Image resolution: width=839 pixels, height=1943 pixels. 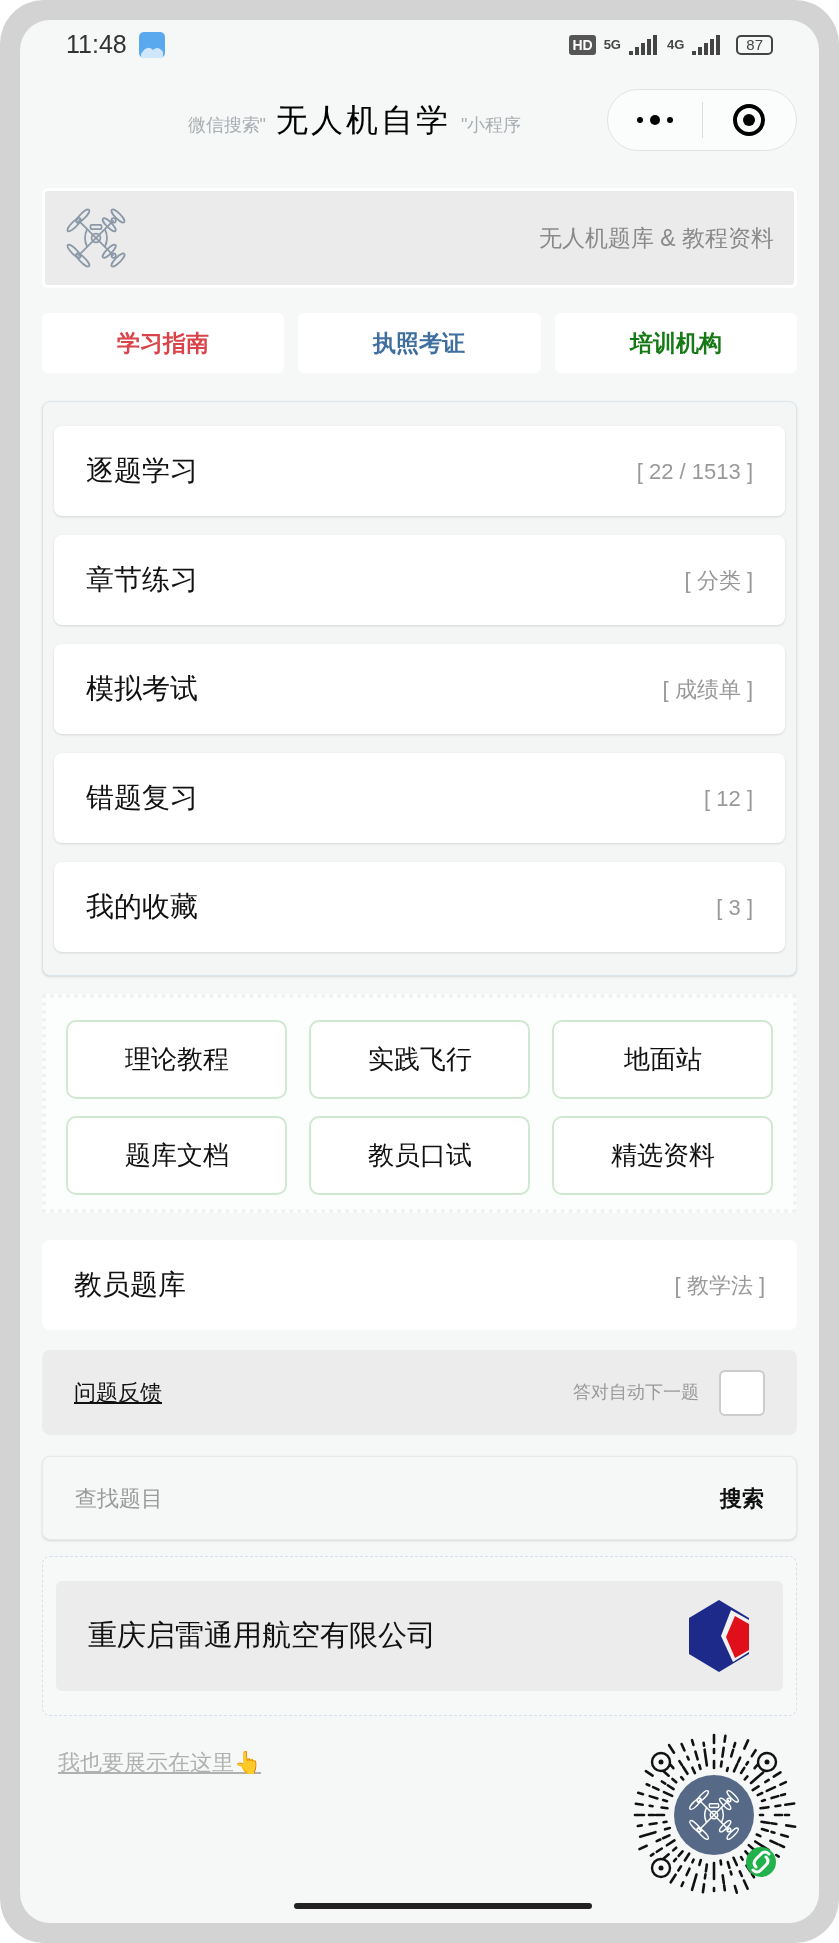 What do you see at coordinates (419, 689) in the screenshot?
I see `menu-row: 模拟考试 [ 成绩单 ]` at bounding box center [419, 689].